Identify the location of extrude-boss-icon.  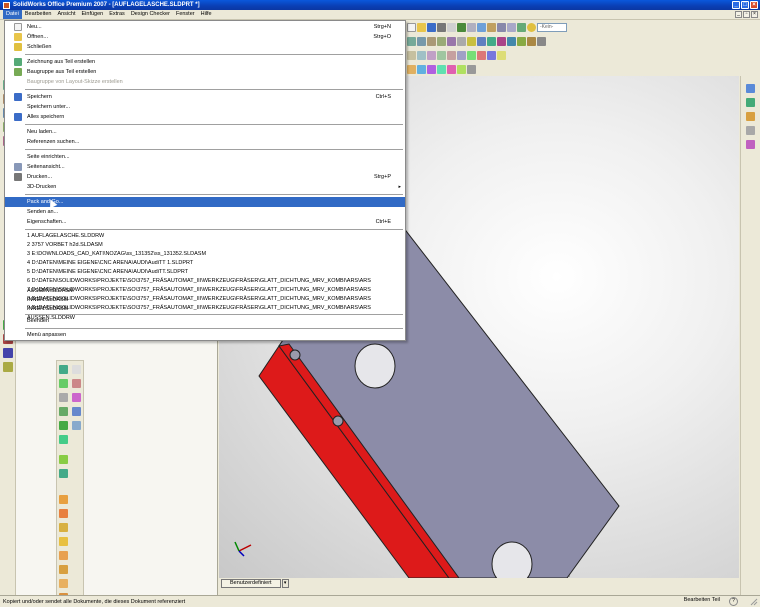
(63, 369).